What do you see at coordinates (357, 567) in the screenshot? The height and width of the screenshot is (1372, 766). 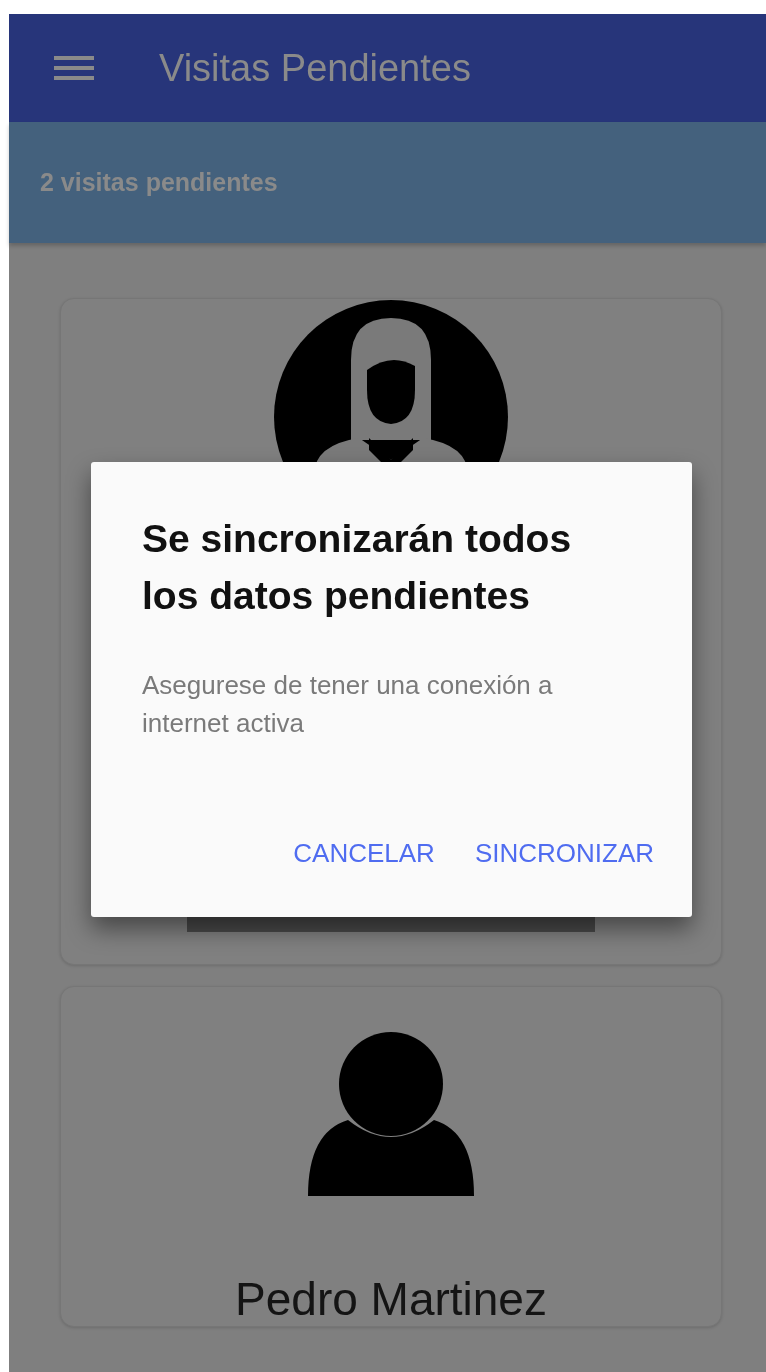 I see `dialog-title: Se sincronizarán todos los datos pendientes` at bounding box center [357, 567].